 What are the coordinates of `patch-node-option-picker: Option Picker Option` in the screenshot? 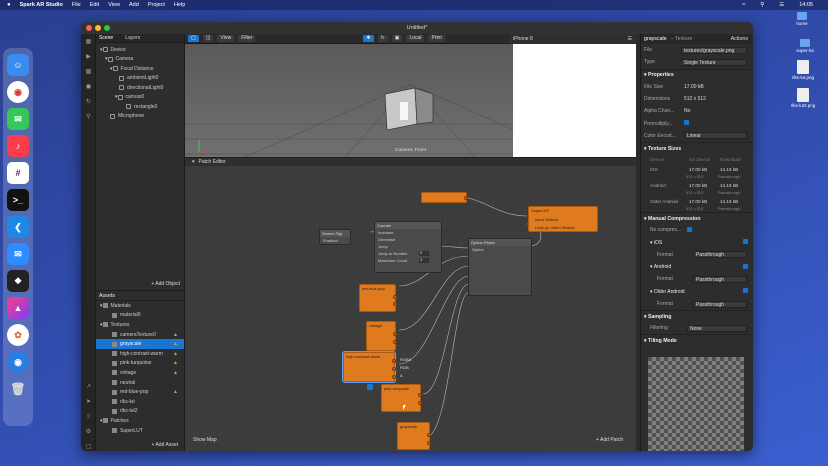 It's located at (500, 267).